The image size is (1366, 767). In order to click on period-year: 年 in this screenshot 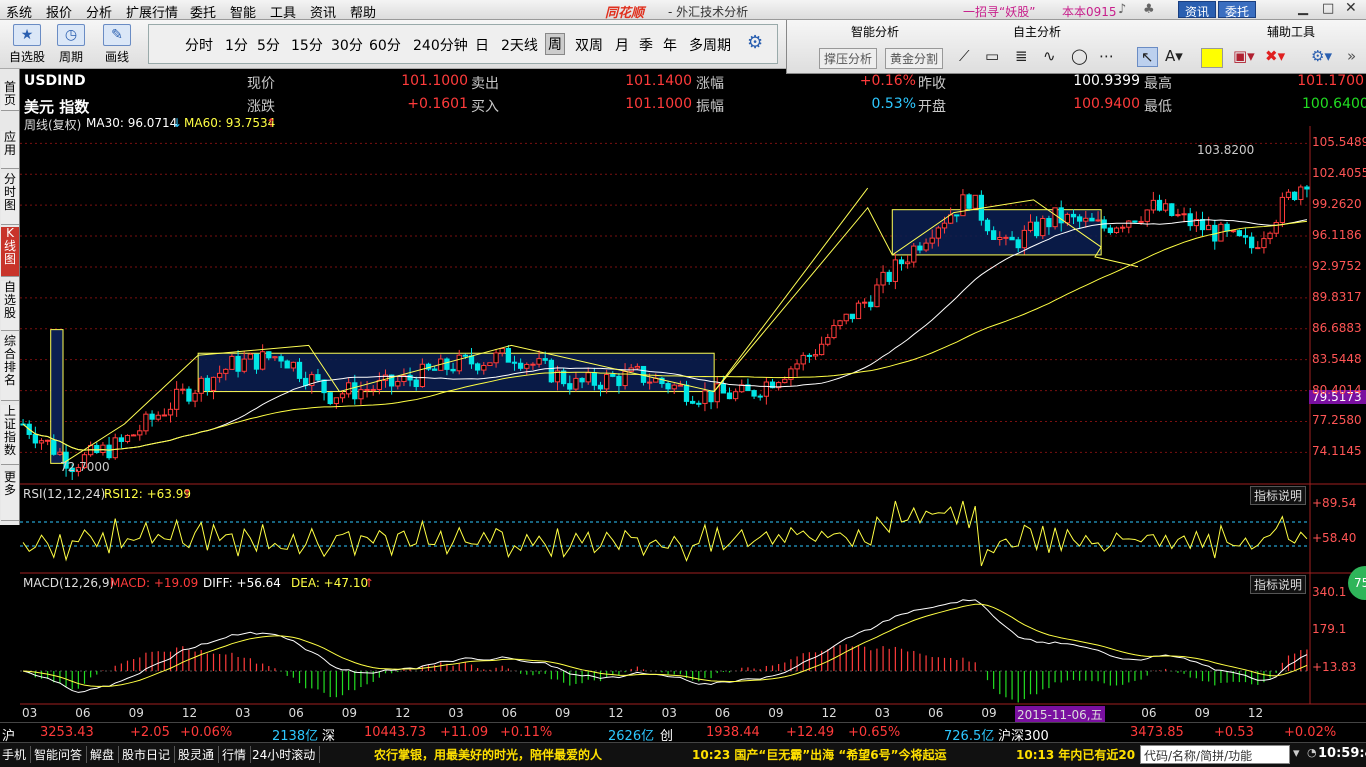, I will do `click(670, 45)`.